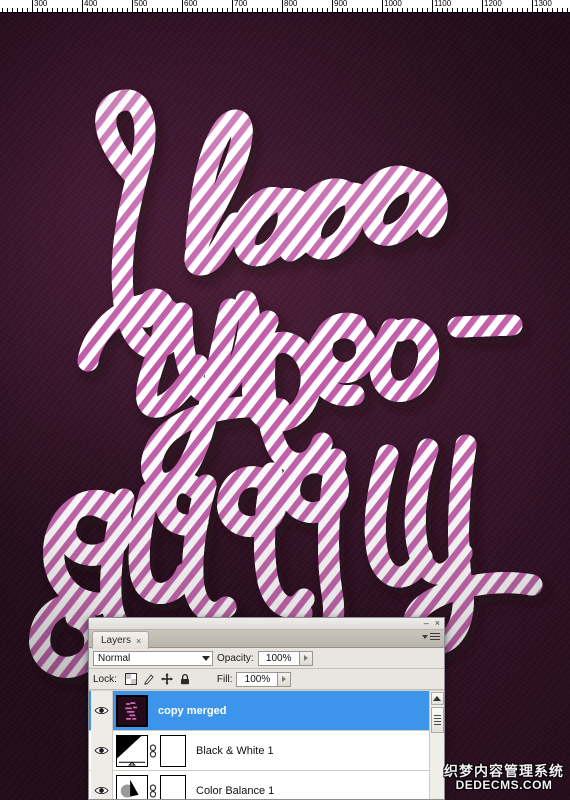 This screenshot has height=800, width=570. Describe the element at coordinates (235, 790) in the screenshot. I see `layer-name: Color Balance 1` at that location.